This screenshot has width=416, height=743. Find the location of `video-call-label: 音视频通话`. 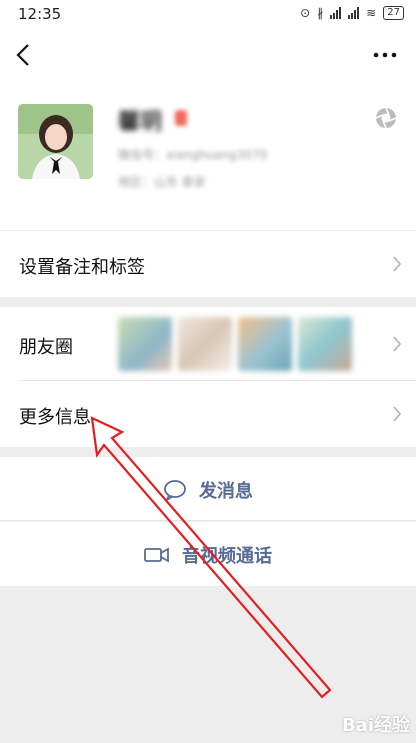

video-call-label: 音视频通话 is located at coordinates (227, 556).